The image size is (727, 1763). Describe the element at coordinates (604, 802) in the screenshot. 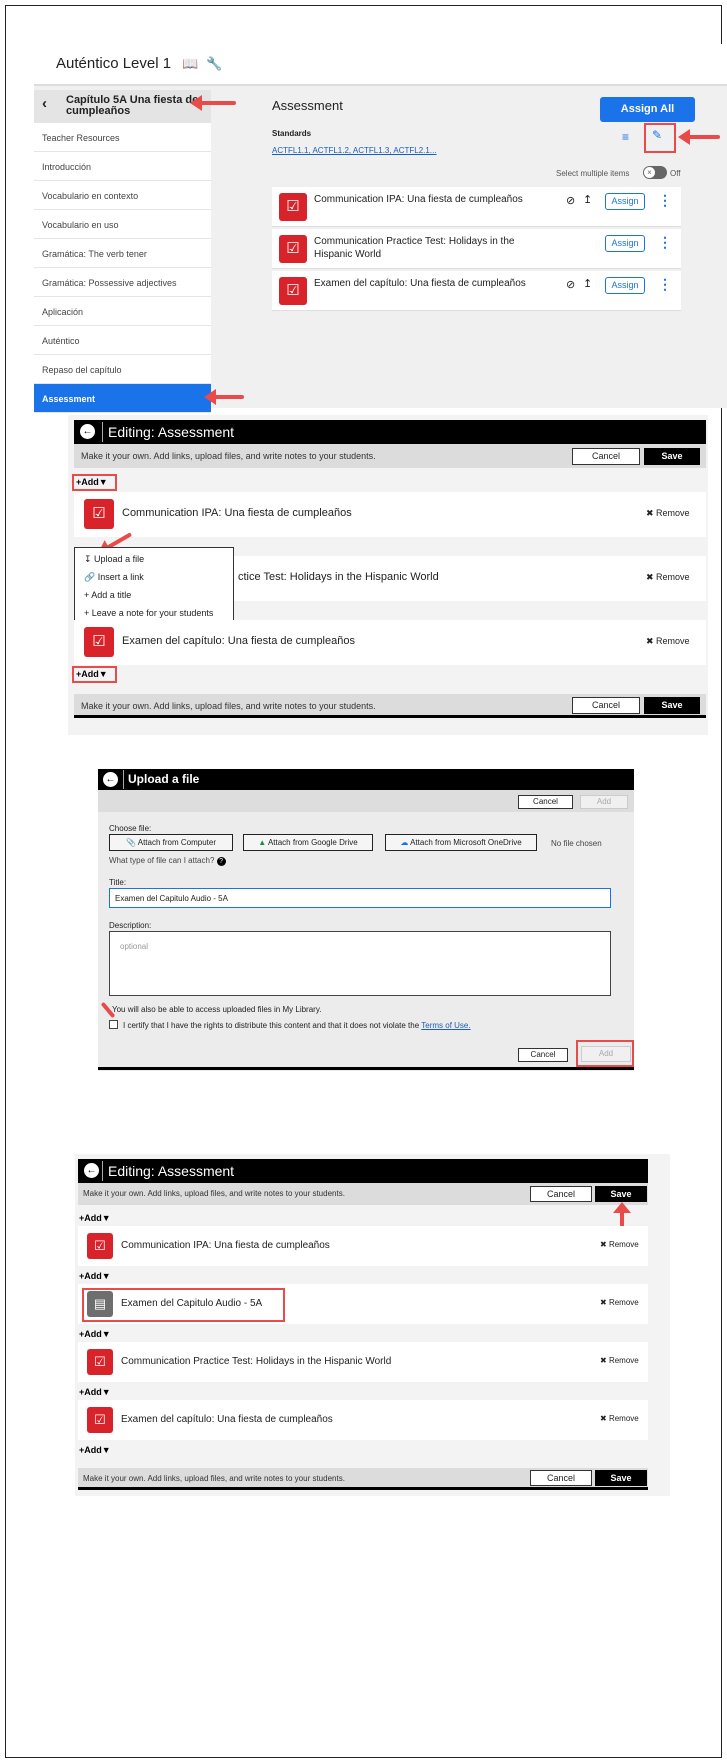

I see `add-button-disabled: Add` at that location.